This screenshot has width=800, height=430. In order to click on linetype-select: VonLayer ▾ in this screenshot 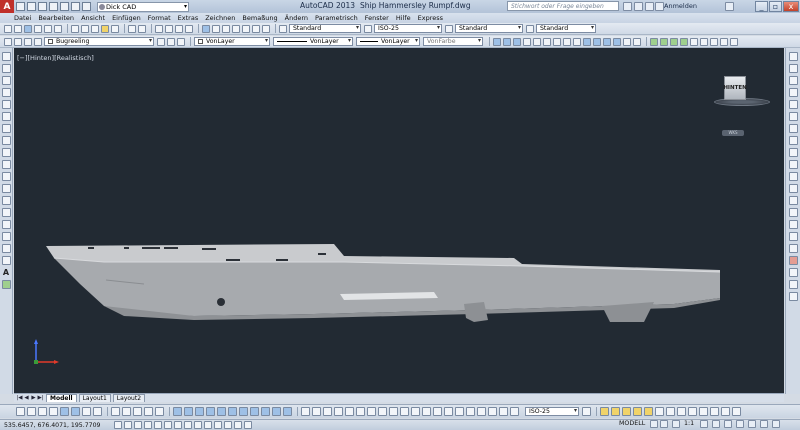, I will do `click(313, 41)`.